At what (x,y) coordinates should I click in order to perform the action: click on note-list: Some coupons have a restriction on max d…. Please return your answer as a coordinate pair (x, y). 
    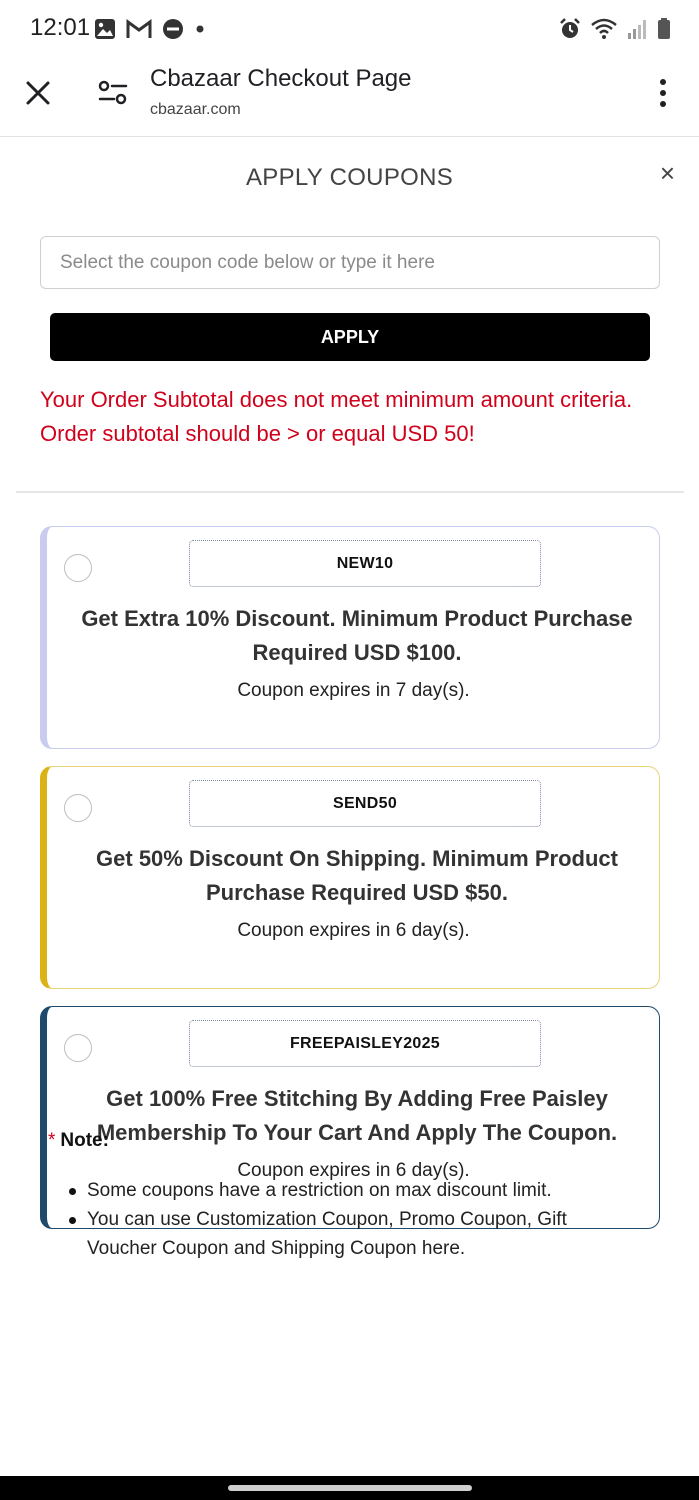
    Looking at the image, I should click on (346, 1219).